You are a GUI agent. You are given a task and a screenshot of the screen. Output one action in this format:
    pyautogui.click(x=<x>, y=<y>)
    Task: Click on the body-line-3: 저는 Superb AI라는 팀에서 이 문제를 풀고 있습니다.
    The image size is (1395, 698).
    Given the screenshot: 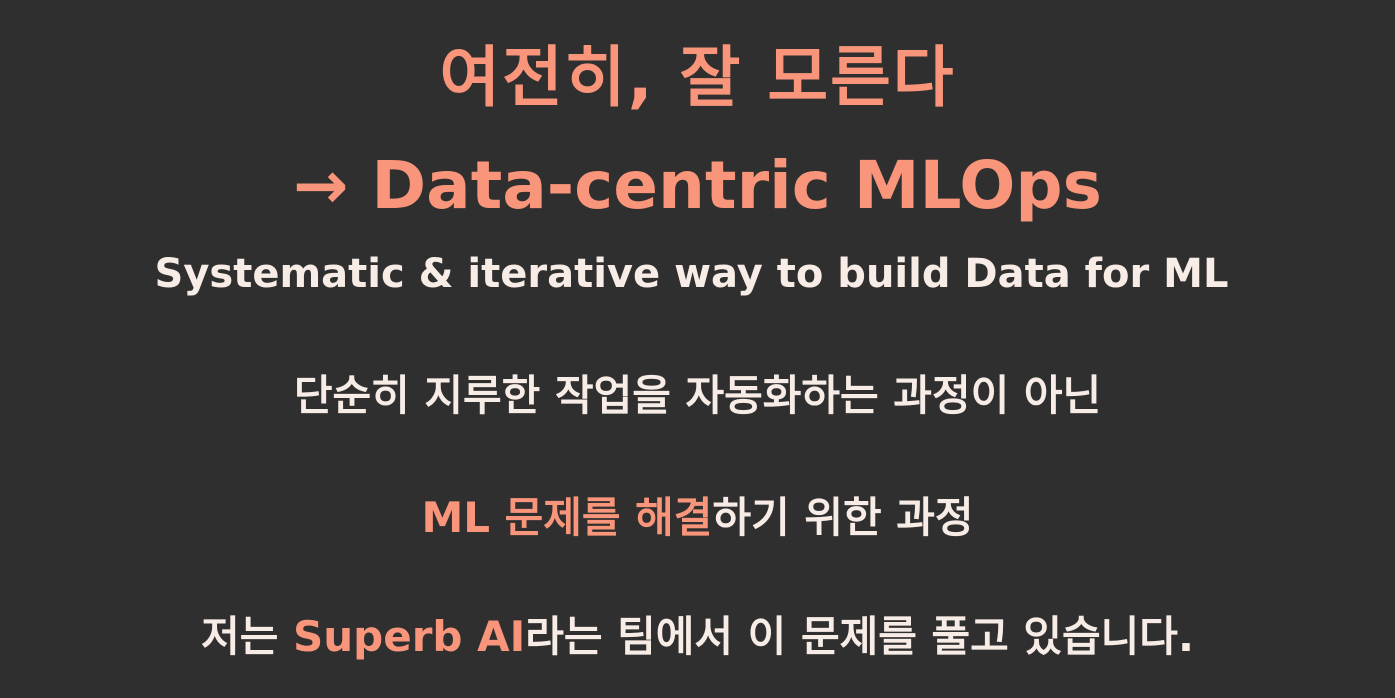 What is the action you would take?
    pyautogui.click(x=697, y=637)
    